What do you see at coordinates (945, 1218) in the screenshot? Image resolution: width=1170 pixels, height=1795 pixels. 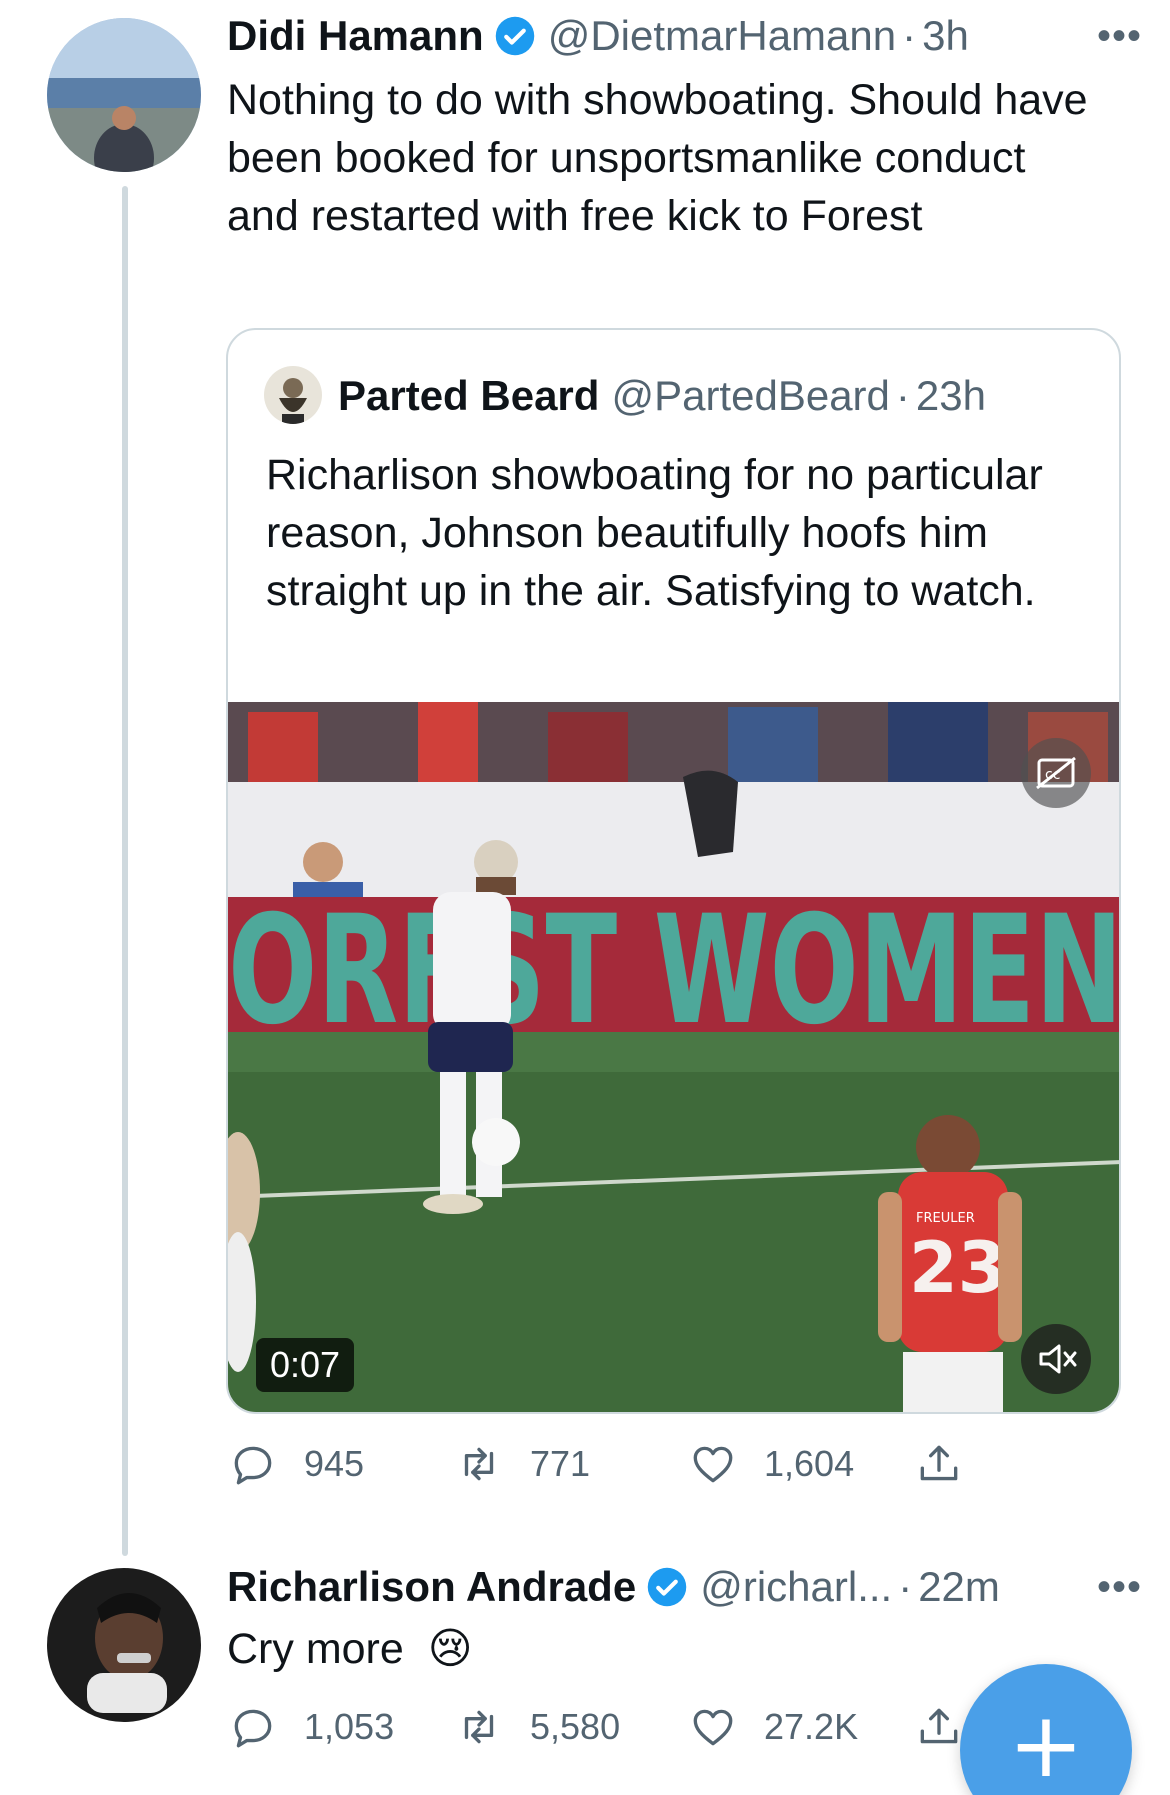 I see `shirt-name: FREULER` at bounding box center [945, 1218].